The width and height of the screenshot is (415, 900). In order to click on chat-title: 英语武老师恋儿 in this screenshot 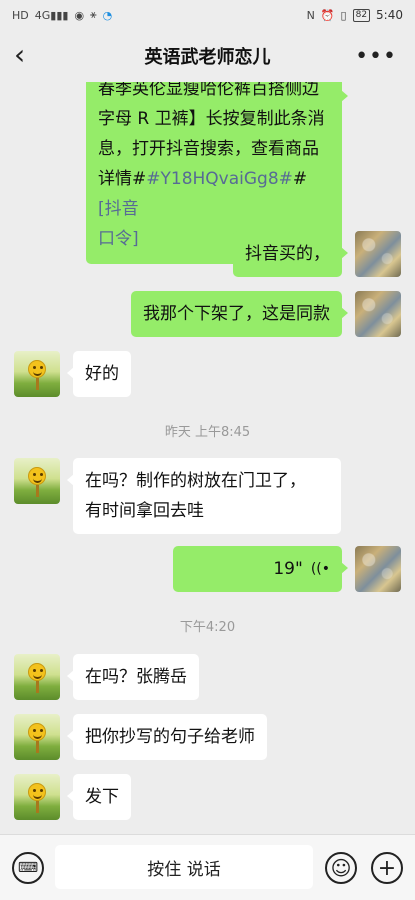, I will do `click(207, 57)`.